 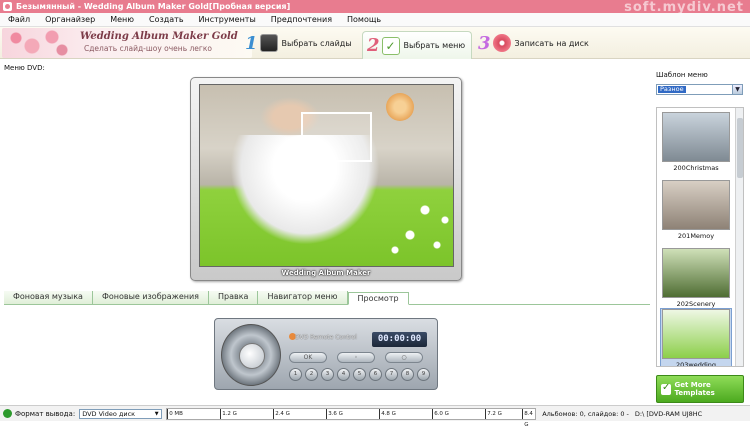 What do you see at coordinates (696, 364) in the screenshot?
I see `template-name: 203wedding` at bounding box center [696, 364].